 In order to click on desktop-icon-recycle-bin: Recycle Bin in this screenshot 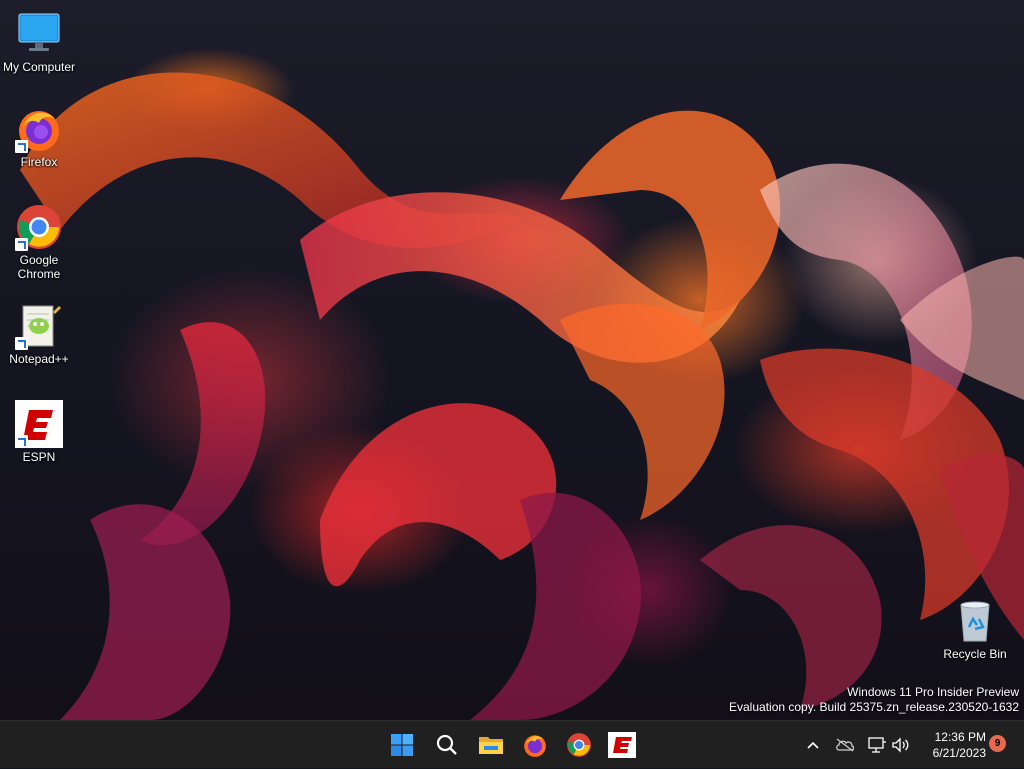, I will do `click(975, 629)`.